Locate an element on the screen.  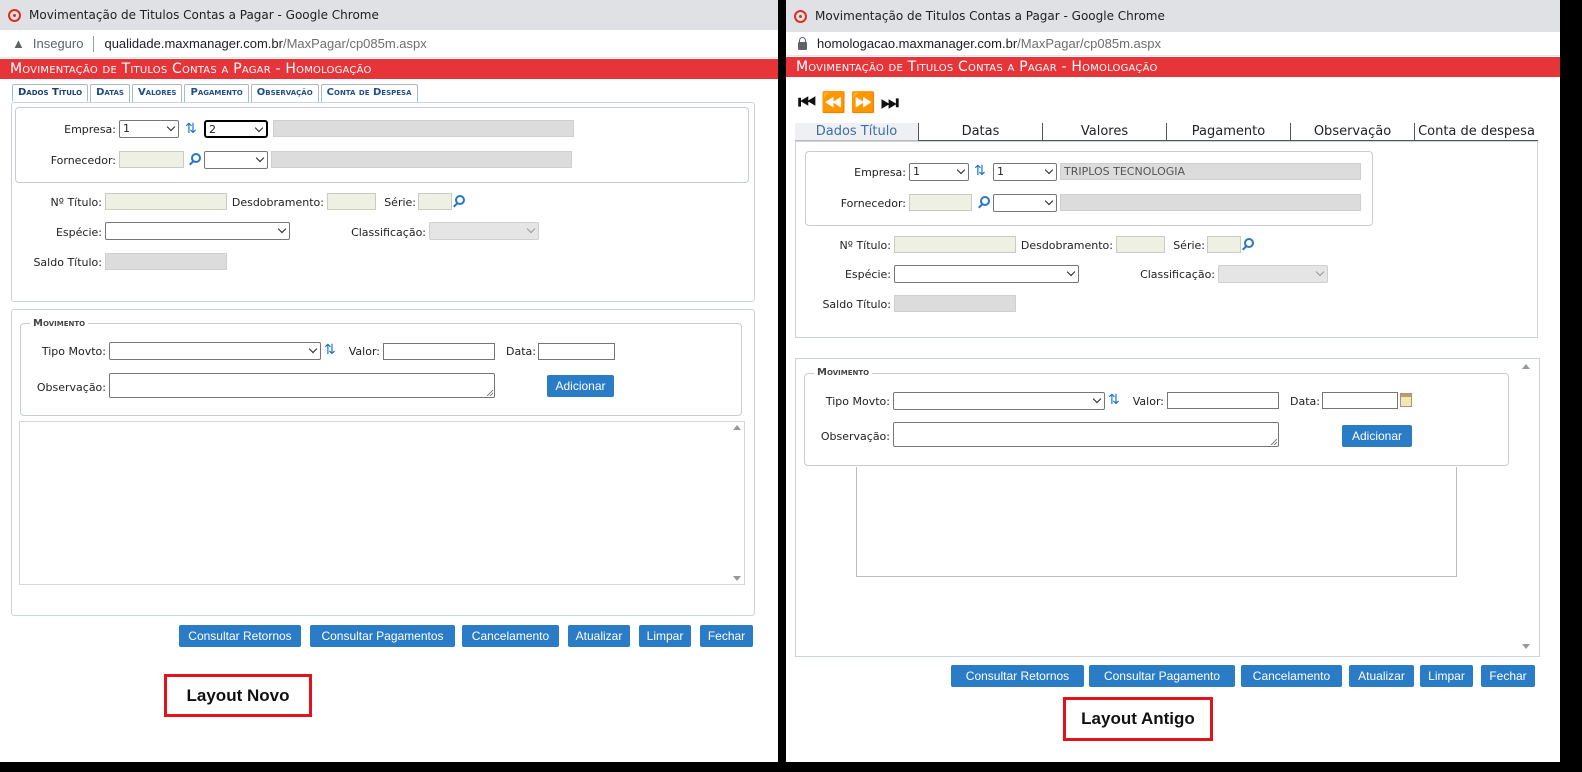
lock-icon is located at coordinates (802, 43).